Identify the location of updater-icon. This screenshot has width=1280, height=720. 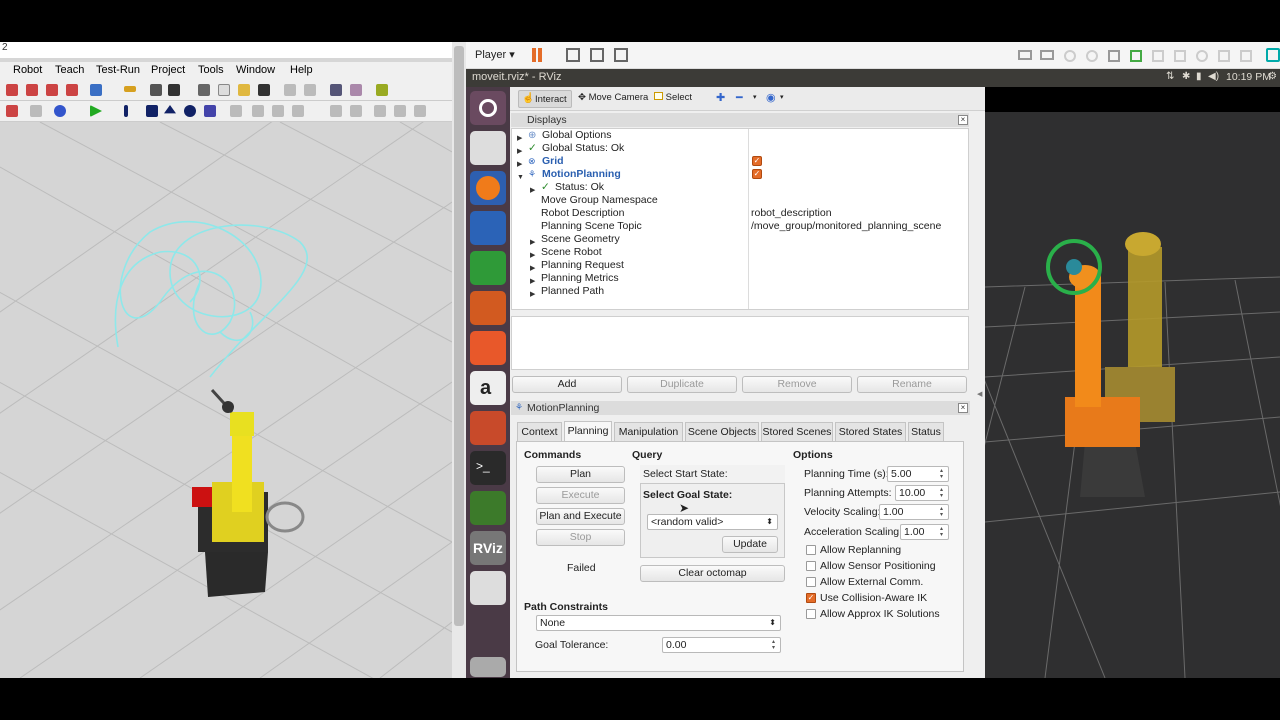
(488, 508).